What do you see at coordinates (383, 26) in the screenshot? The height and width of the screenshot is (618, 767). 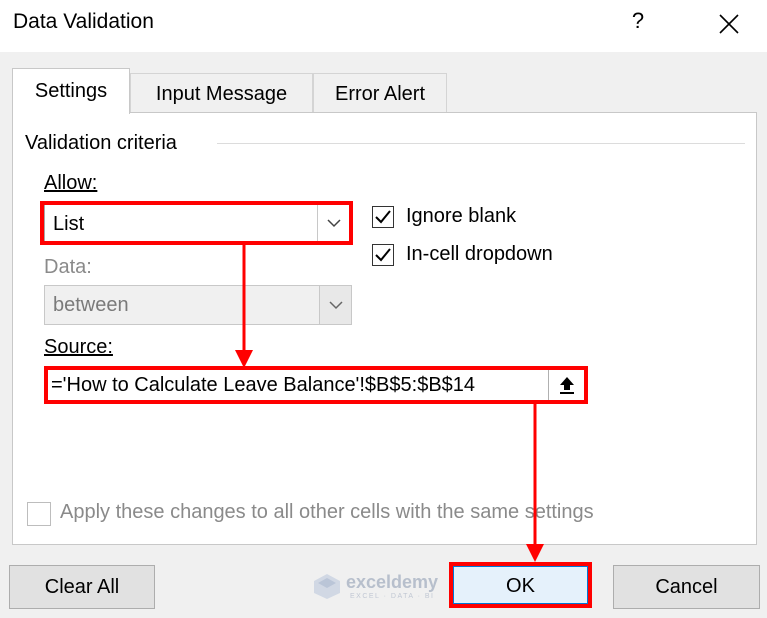 I see `title-bar: Data Validation ?` at bounding box center [383, 26].